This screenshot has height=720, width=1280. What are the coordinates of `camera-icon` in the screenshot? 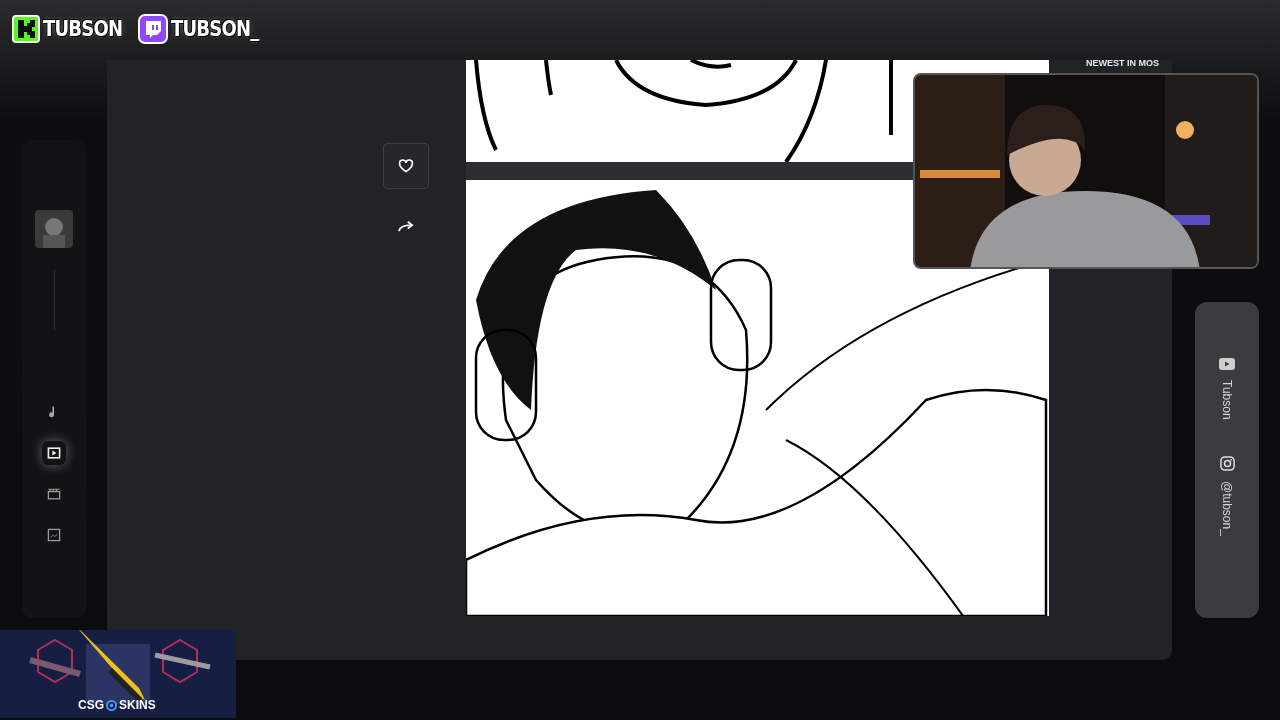 It's located at (1227, 463).